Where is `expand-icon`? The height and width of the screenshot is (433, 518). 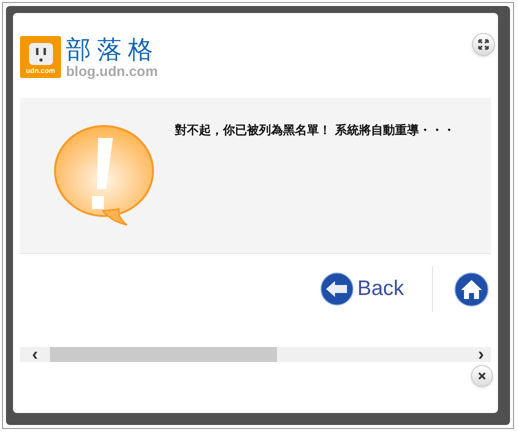
expand-icon is located at coordinates (483, 44).